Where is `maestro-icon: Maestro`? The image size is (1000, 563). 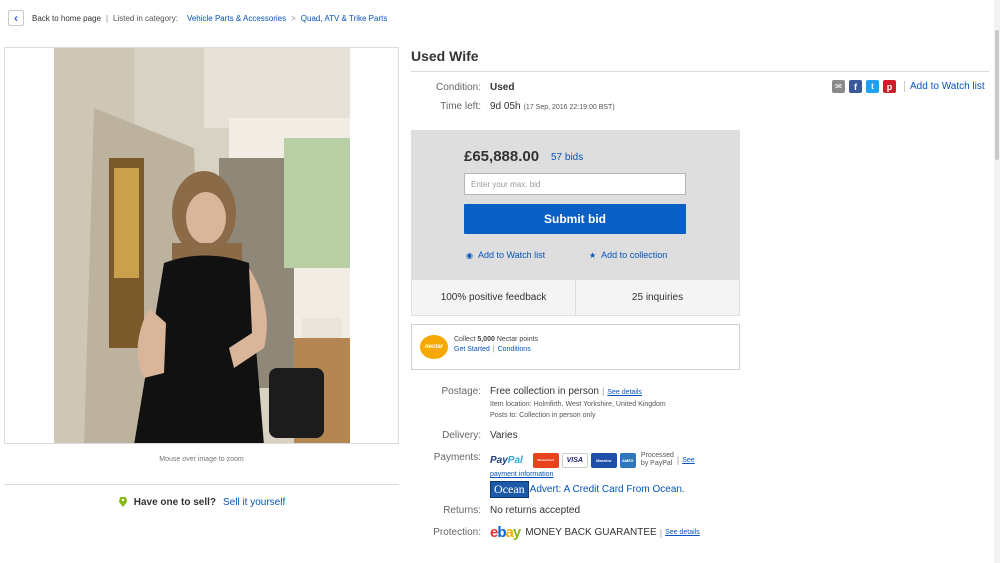 maestro-icon: Maestro is located at coordinates (603, 460).